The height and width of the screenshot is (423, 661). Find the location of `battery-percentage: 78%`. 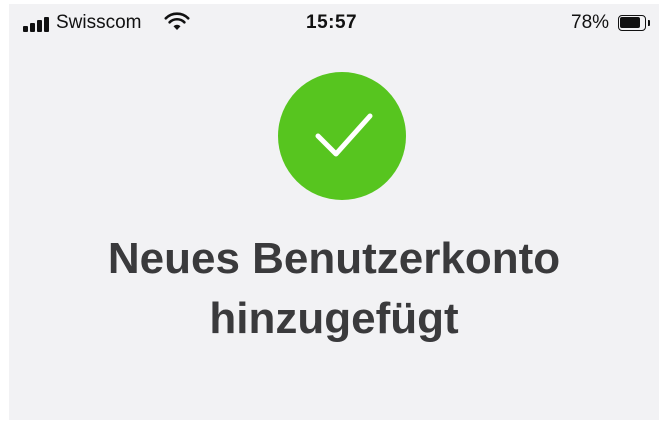

battery-percentage: 78% is located at coordinates (590, 22).